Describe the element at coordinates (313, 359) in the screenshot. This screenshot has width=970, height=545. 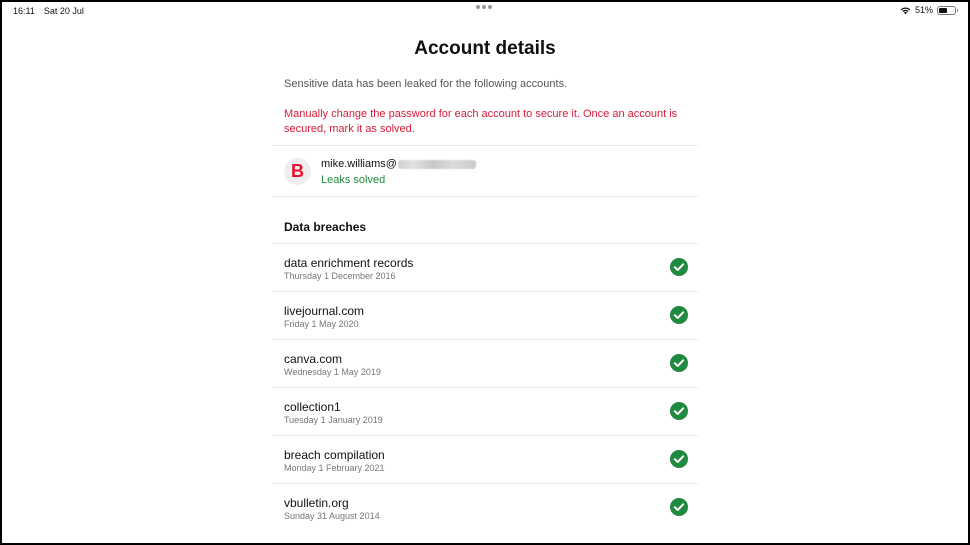
I see `breach-name: canva.com` at that location.